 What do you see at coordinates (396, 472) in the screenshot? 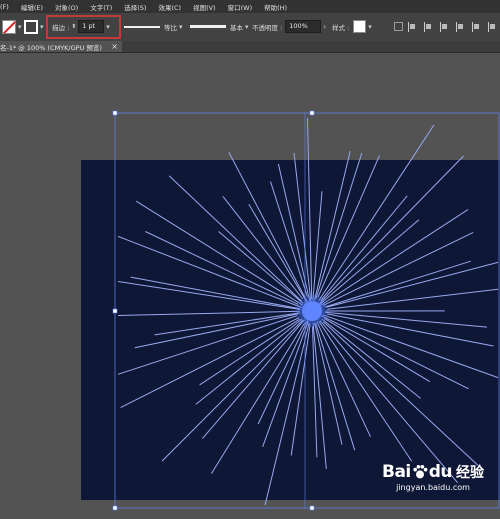
I see `watermark-logo-text: Bai` at bounding box center [396, 472].